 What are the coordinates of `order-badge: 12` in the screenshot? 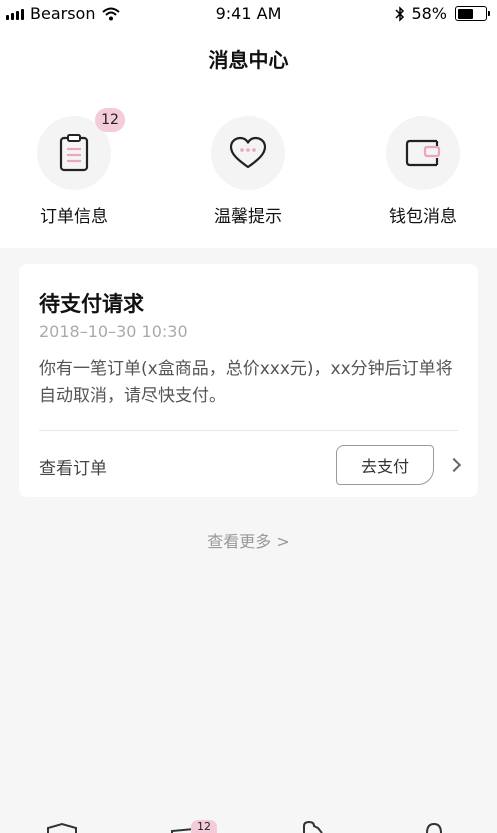 It's located at (110, 120).